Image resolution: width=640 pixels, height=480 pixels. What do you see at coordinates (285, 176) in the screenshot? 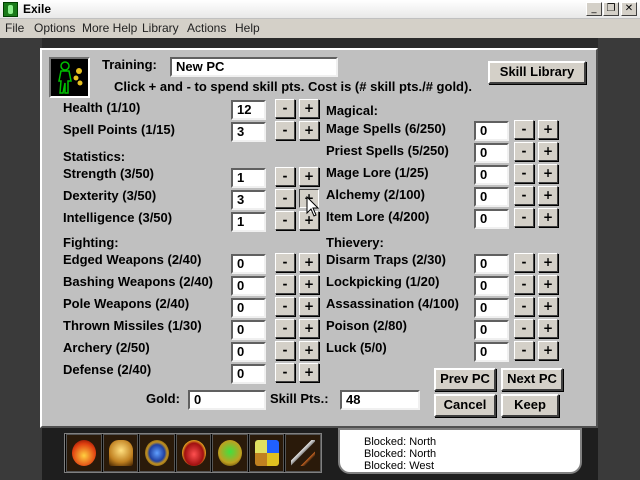
I see `strength-minus-button: -` at bounding box center [285, 176].